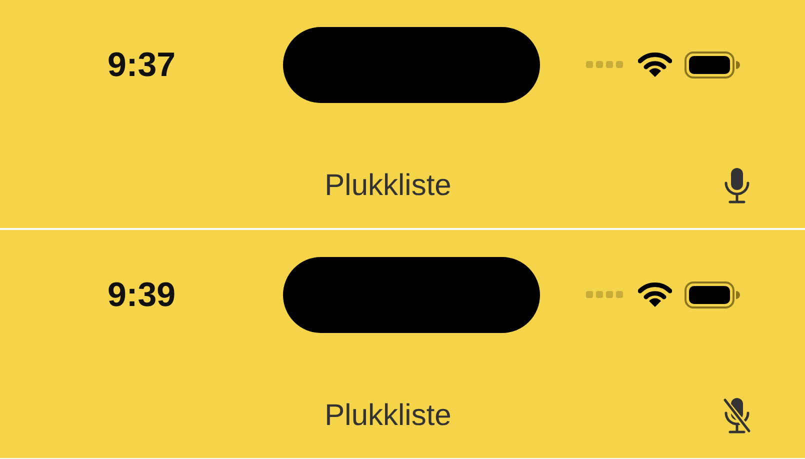 This screenshot has width=805, height=459. I want to click on muted-microphone-icon, so click(737, 416).